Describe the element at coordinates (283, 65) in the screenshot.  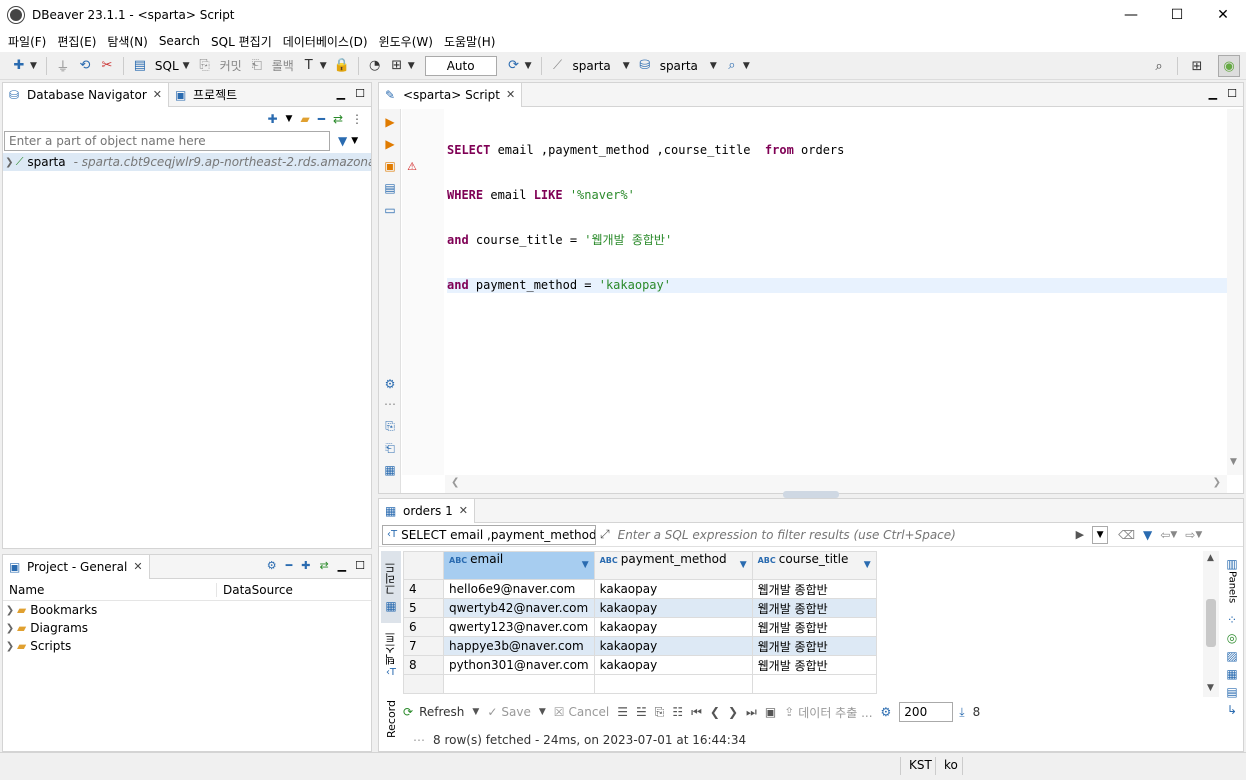
I see `rollback-button: 롤백` at that location.